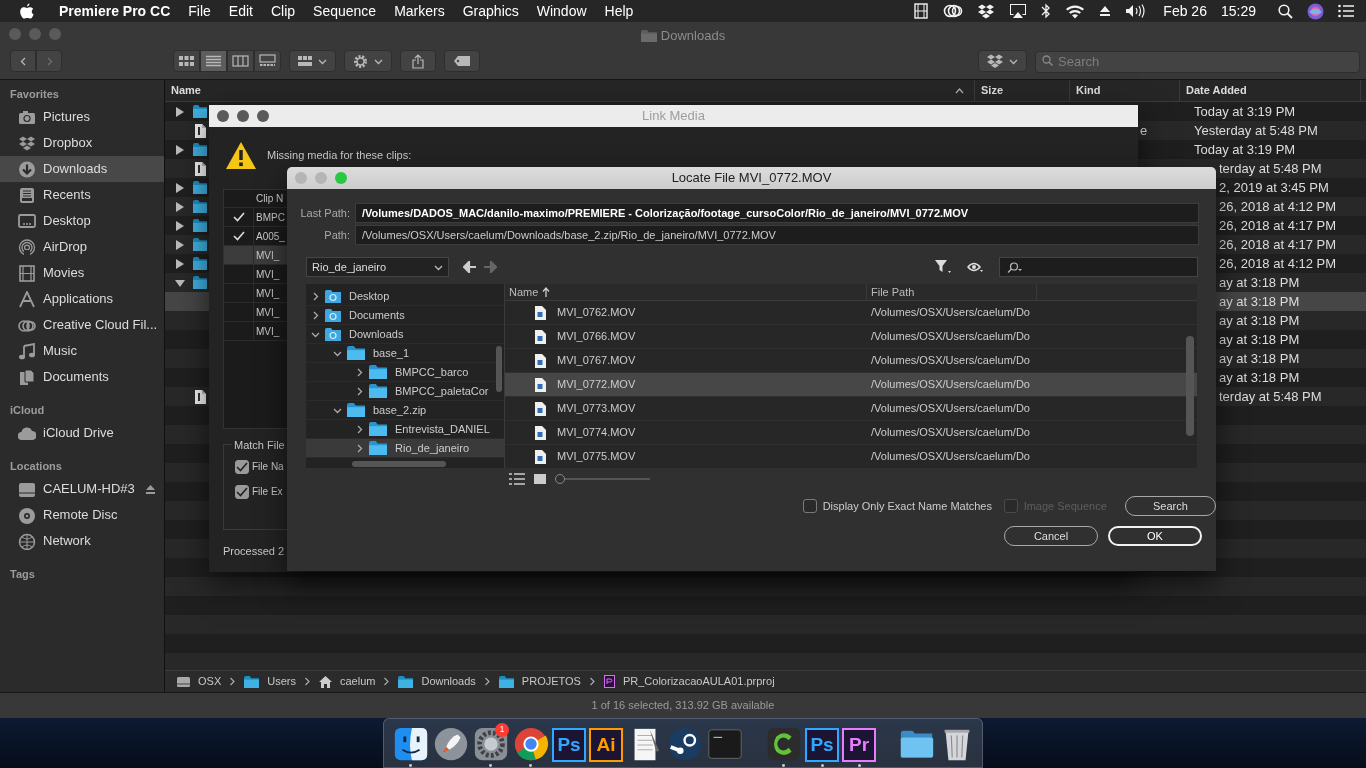 The width and height of the screenshot is (1366, 768). I want to click on file-row: MVI_0762.MOV /Volumes/OSX/Users/caelum/Do, so click(851, 313).